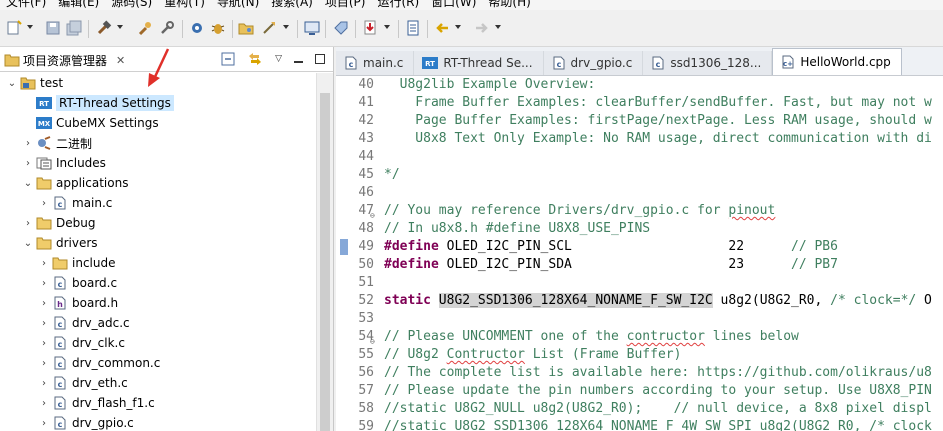 The width and height of the screenshot is (943, 431). What do you see at coordinates (184, 5) in the screenshot?
I see `menu-item-3: 重构(T)` at bounding box center [184, 5].